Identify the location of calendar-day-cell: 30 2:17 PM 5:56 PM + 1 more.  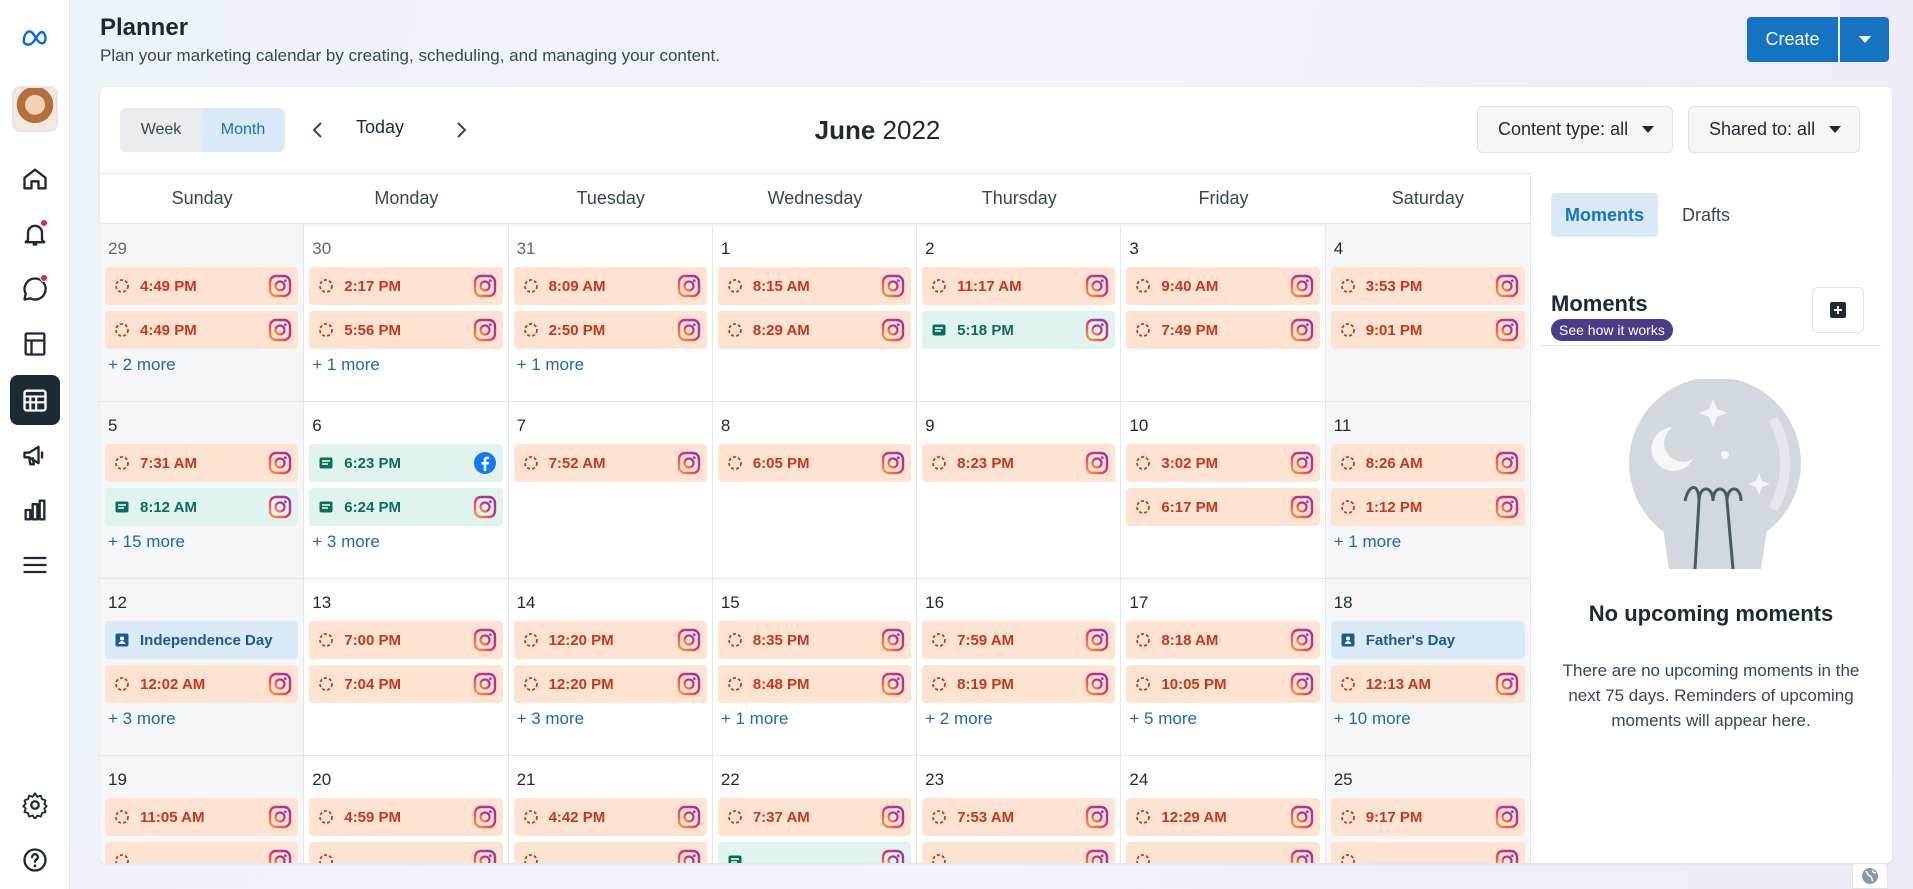
(406, 313).